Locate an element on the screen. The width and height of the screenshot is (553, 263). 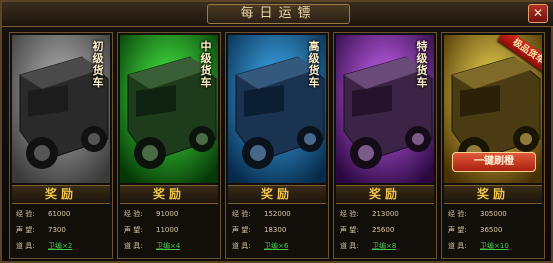
item-row: 道 具: 卫编×10 is located at coordinates (495, 246).